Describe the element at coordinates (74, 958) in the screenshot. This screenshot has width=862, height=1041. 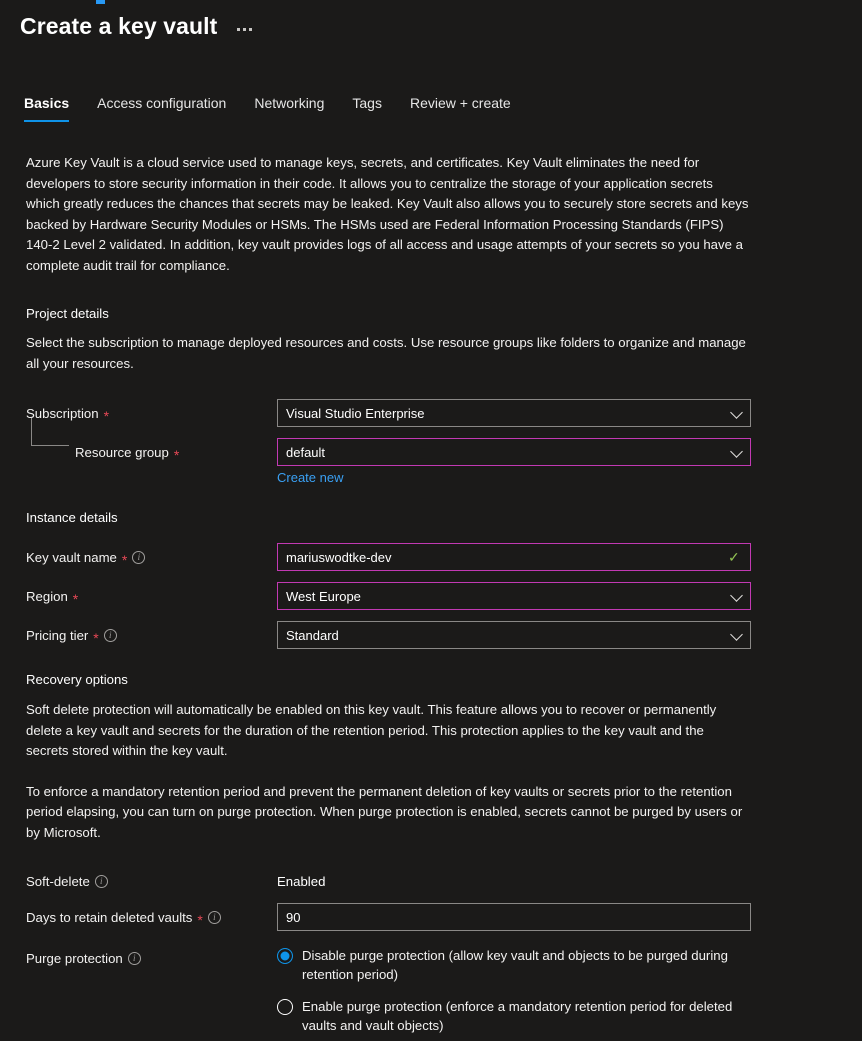
I see `purge-protection-label-text: Purge protection` at that location.